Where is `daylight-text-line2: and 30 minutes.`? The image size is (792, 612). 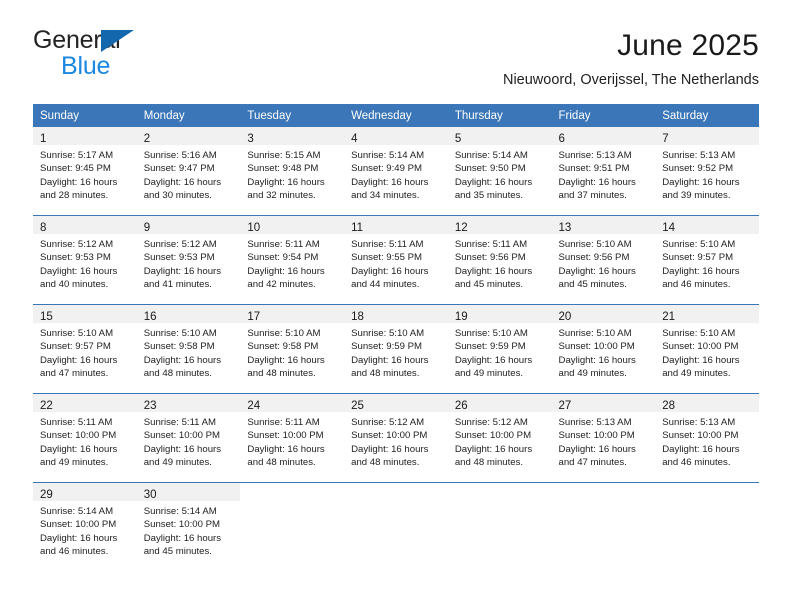
daylight-text-line2: and 30 minutes. is located at coordinates (177, 195).